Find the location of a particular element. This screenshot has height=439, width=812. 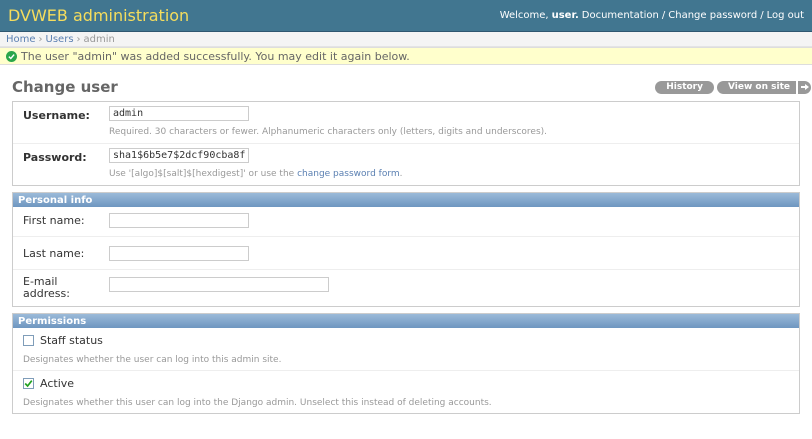

breadcrumb-current: admin is located at coordinates (99, 39).